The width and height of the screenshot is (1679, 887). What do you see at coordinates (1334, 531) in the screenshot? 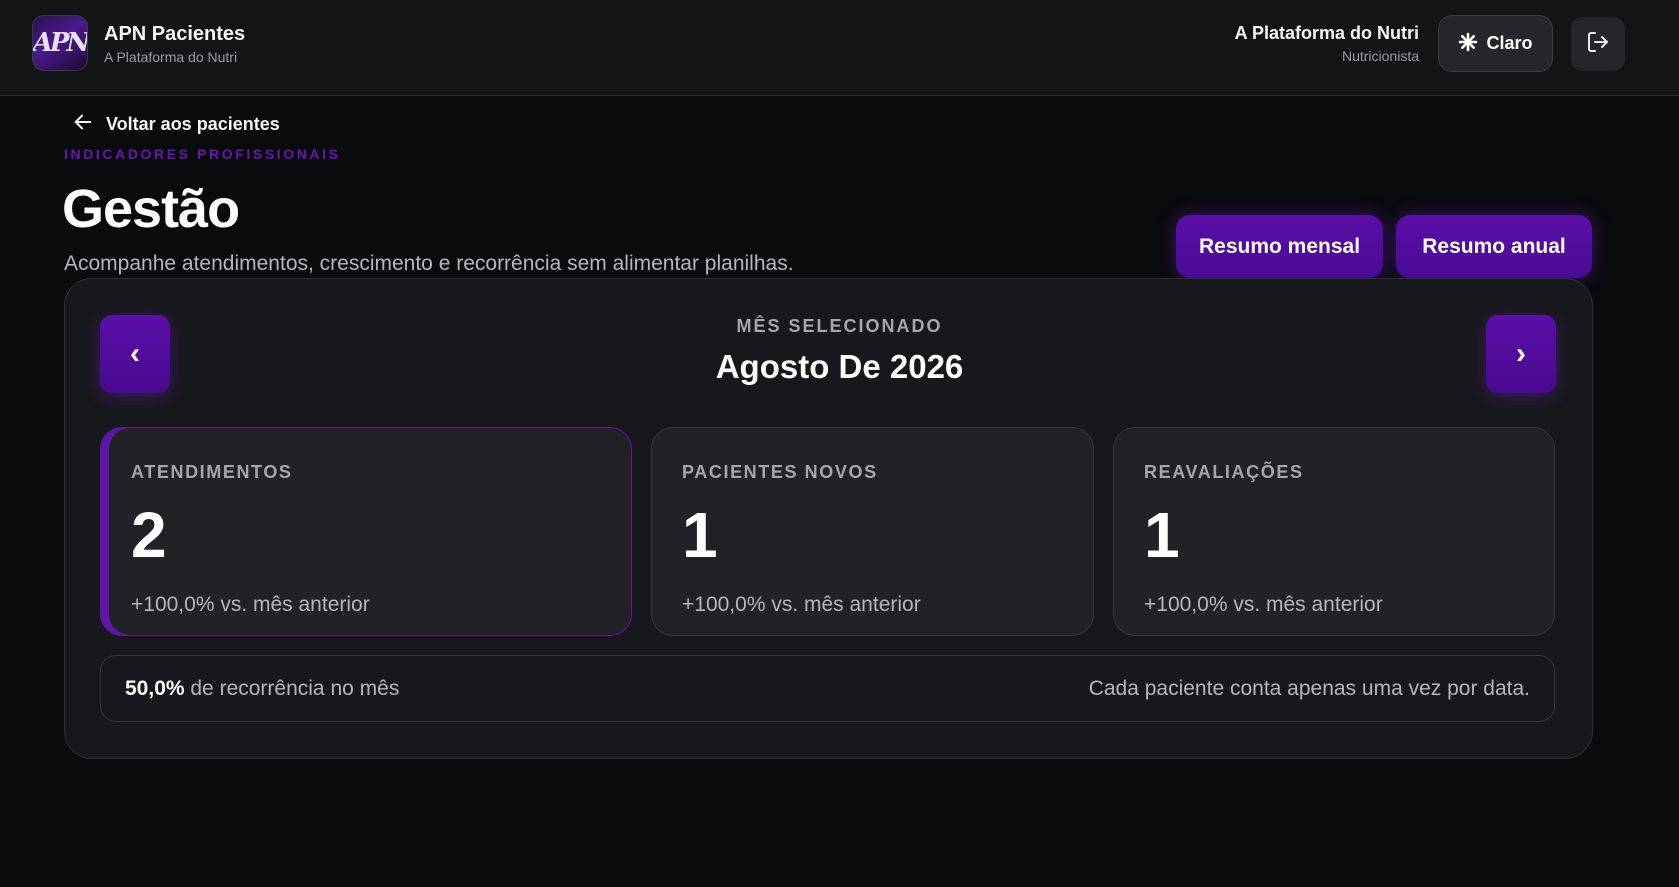
I see `metric-card-reavaliacoes: REAVALIAÇÕES 1 +100,0% vs. mês anterior` at bounding box center [1334, 531].